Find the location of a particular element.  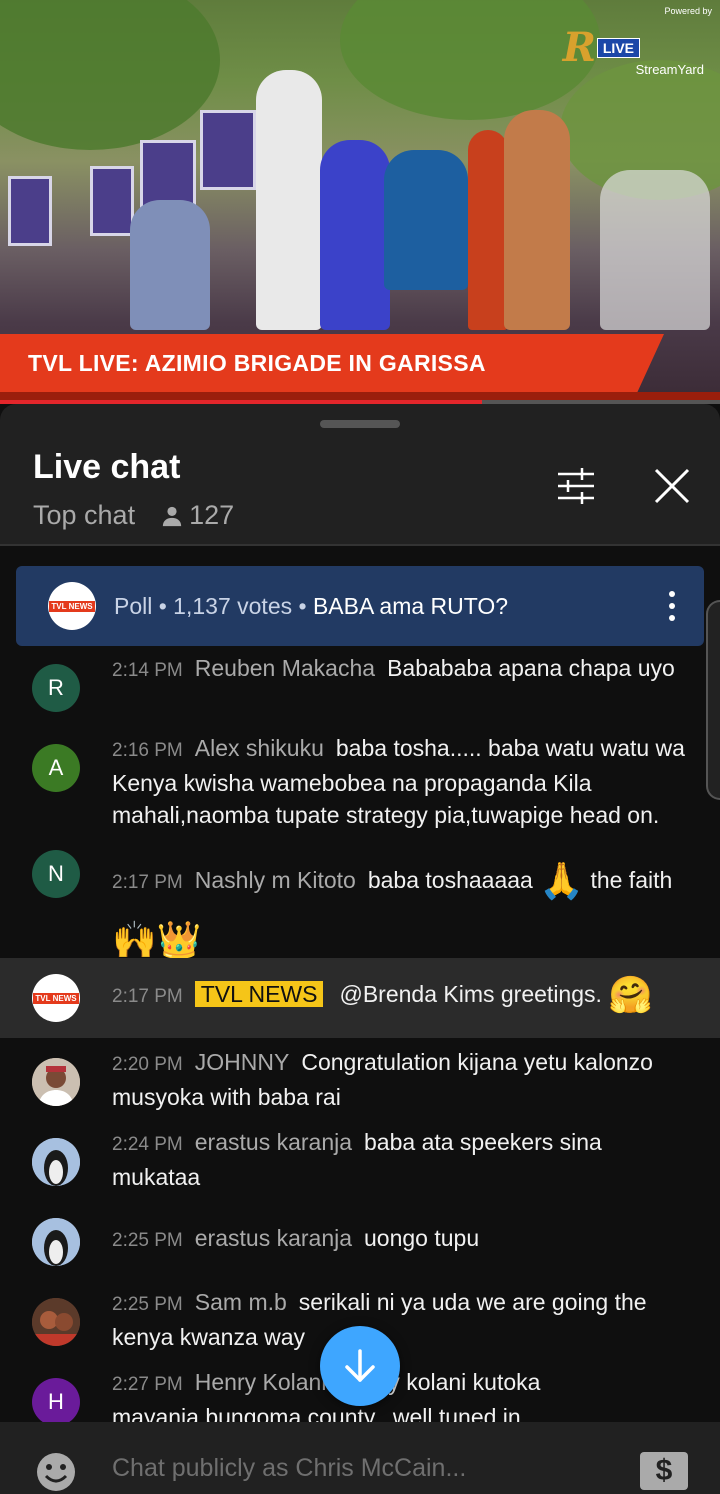

powered-by-label: Powered by is located at coordinates (688, 11).